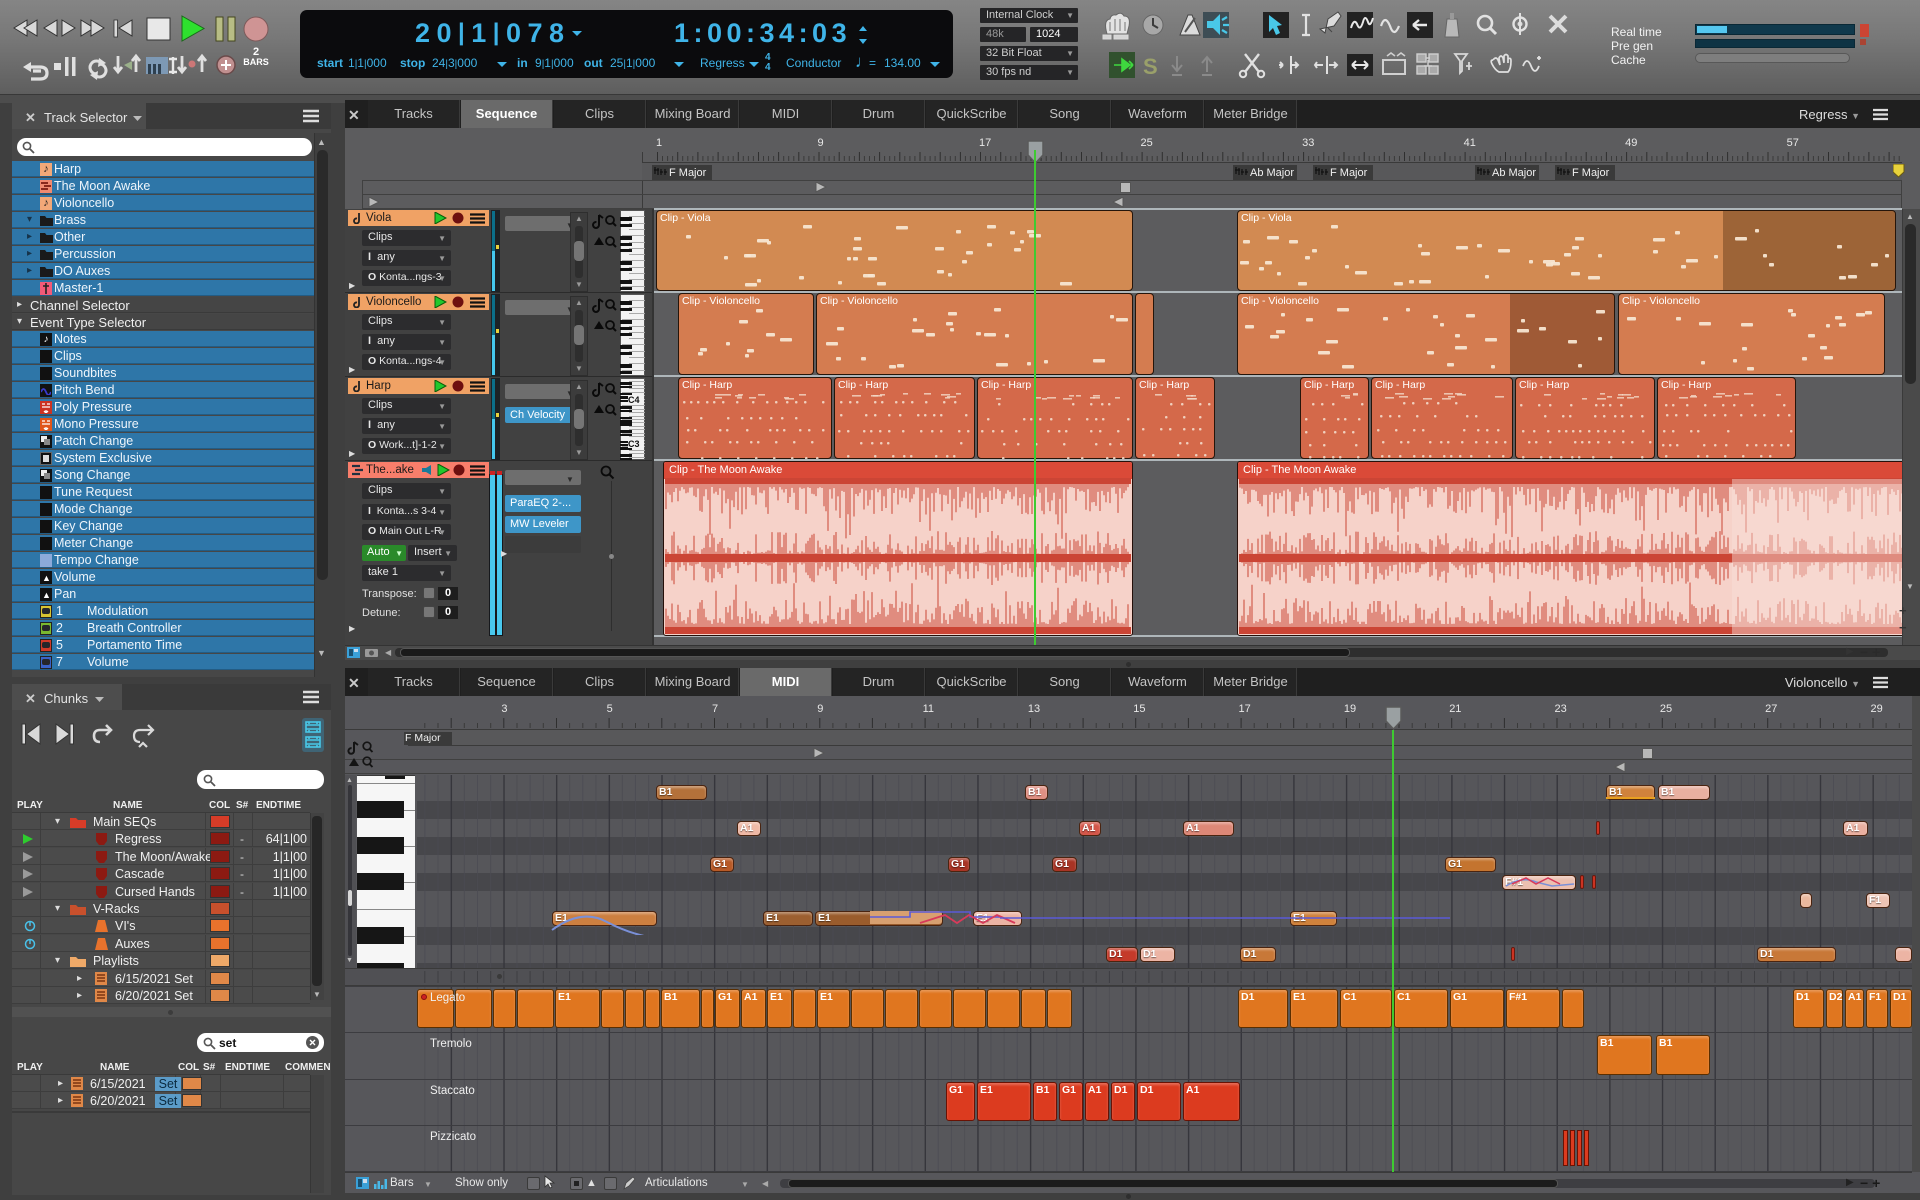  What do you see at coordinates (1150, 66) in the screenshot?
I see `svg-text: S` at bounding box center [1150, 66].